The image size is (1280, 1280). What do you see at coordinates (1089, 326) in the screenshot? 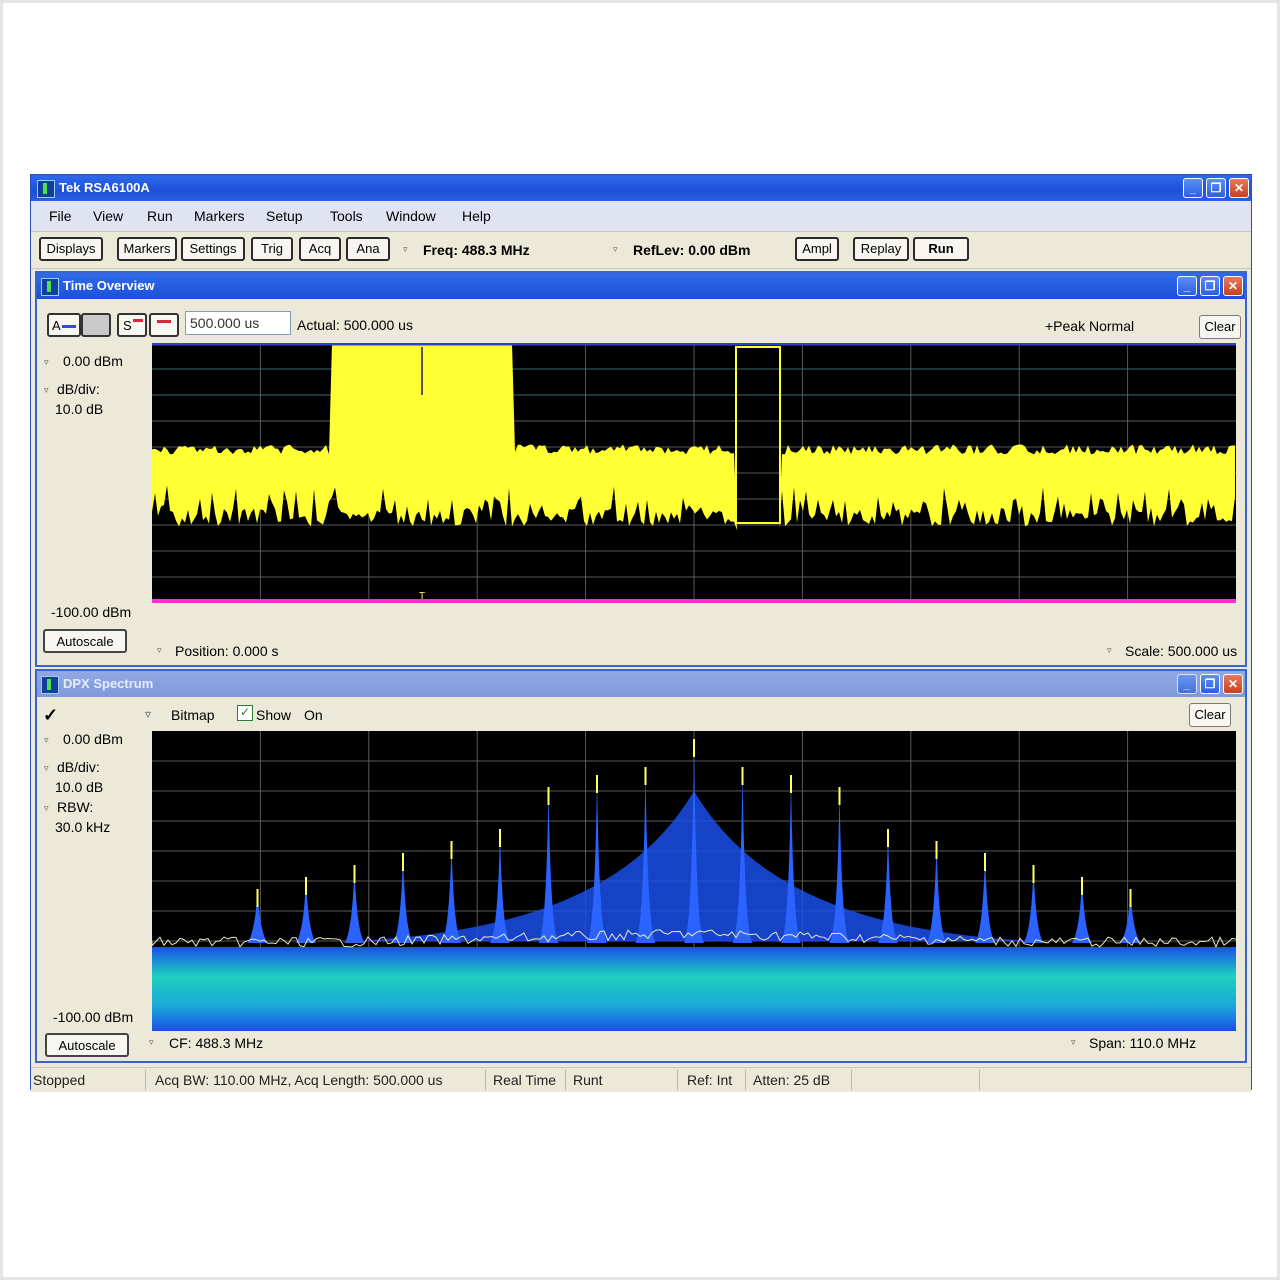
I see `detection-mode: +Peak Normal` at bounding box center [1089, 326].